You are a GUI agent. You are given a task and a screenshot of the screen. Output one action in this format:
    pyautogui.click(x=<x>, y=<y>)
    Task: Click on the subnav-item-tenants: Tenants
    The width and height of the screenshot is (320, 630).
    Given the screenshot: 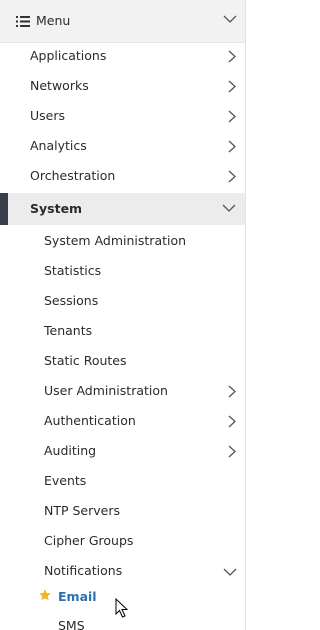 What is the action you would take?
    pyautogui.click(x=122, y=331)
    